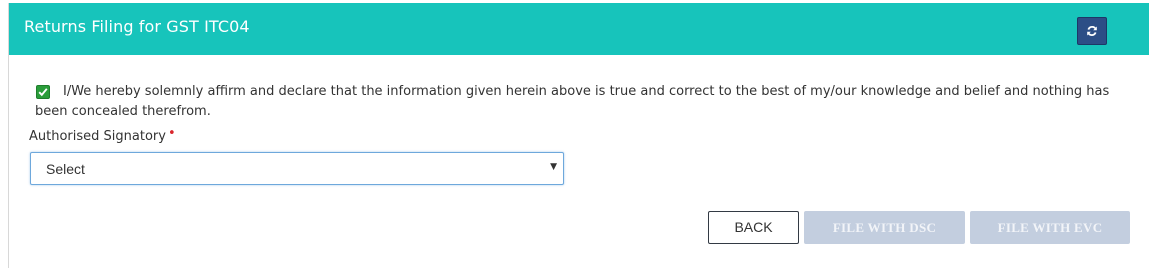 This screenshot has width=1149, height=268. Describe the element at coordinates (297, 168) in the screenshot. I see `signatory-select: Select ▼` at that location.